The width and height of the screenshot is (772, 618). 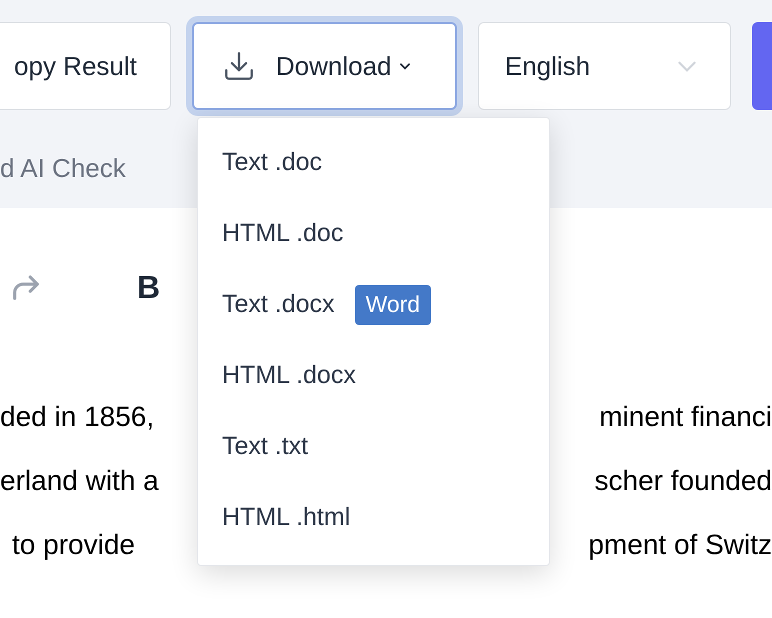 I want to click on body-text: pment of Switz, so click(x=679, y=545).